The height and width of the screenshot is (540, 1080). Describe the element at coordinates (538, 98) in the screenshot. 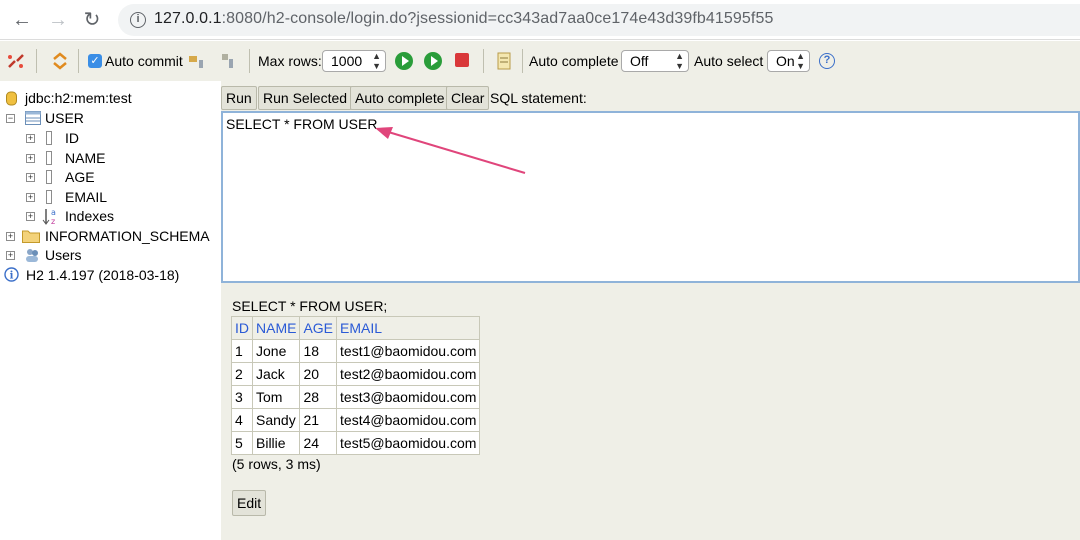

I see `sql-statement-label: SQL statement:` at that location.